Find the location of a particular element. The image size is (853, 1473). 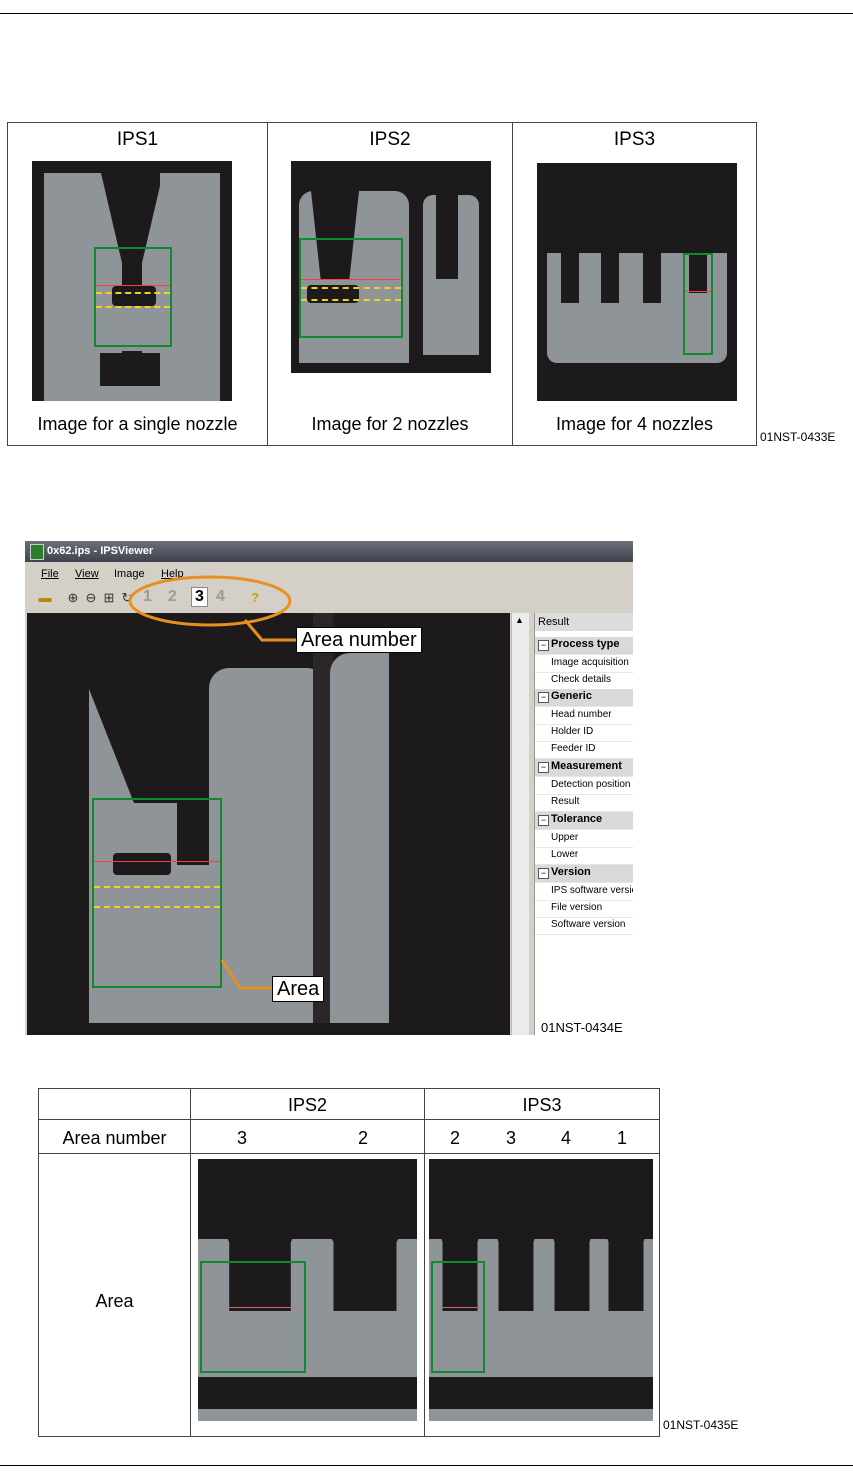

header-ips2: IPS2 is located at coordinates (307, 1105).